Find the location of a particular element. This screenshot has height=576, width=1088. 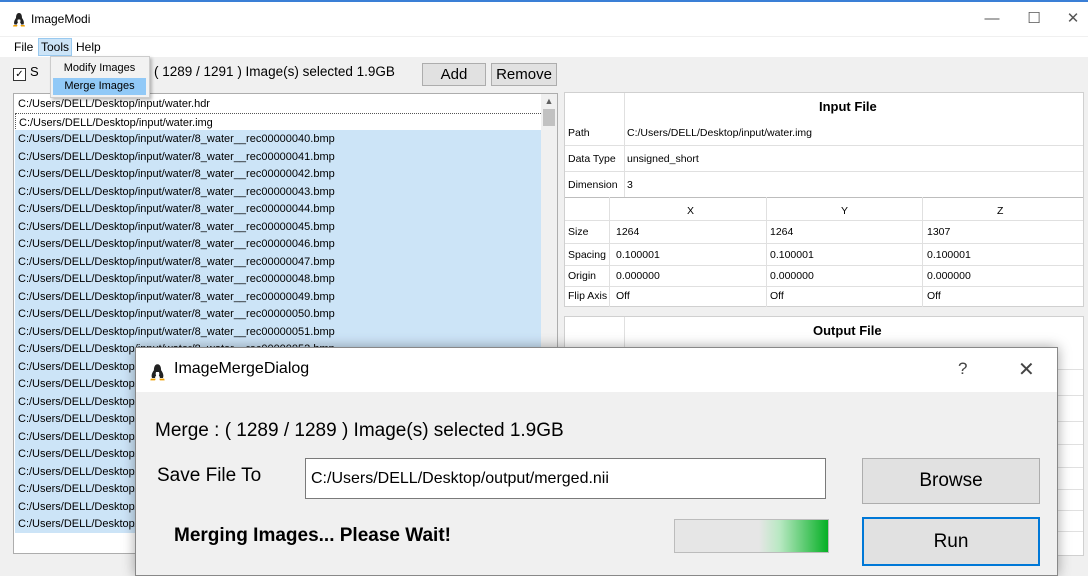

axis-z-header: Z is located at coordinates (1000, 211).